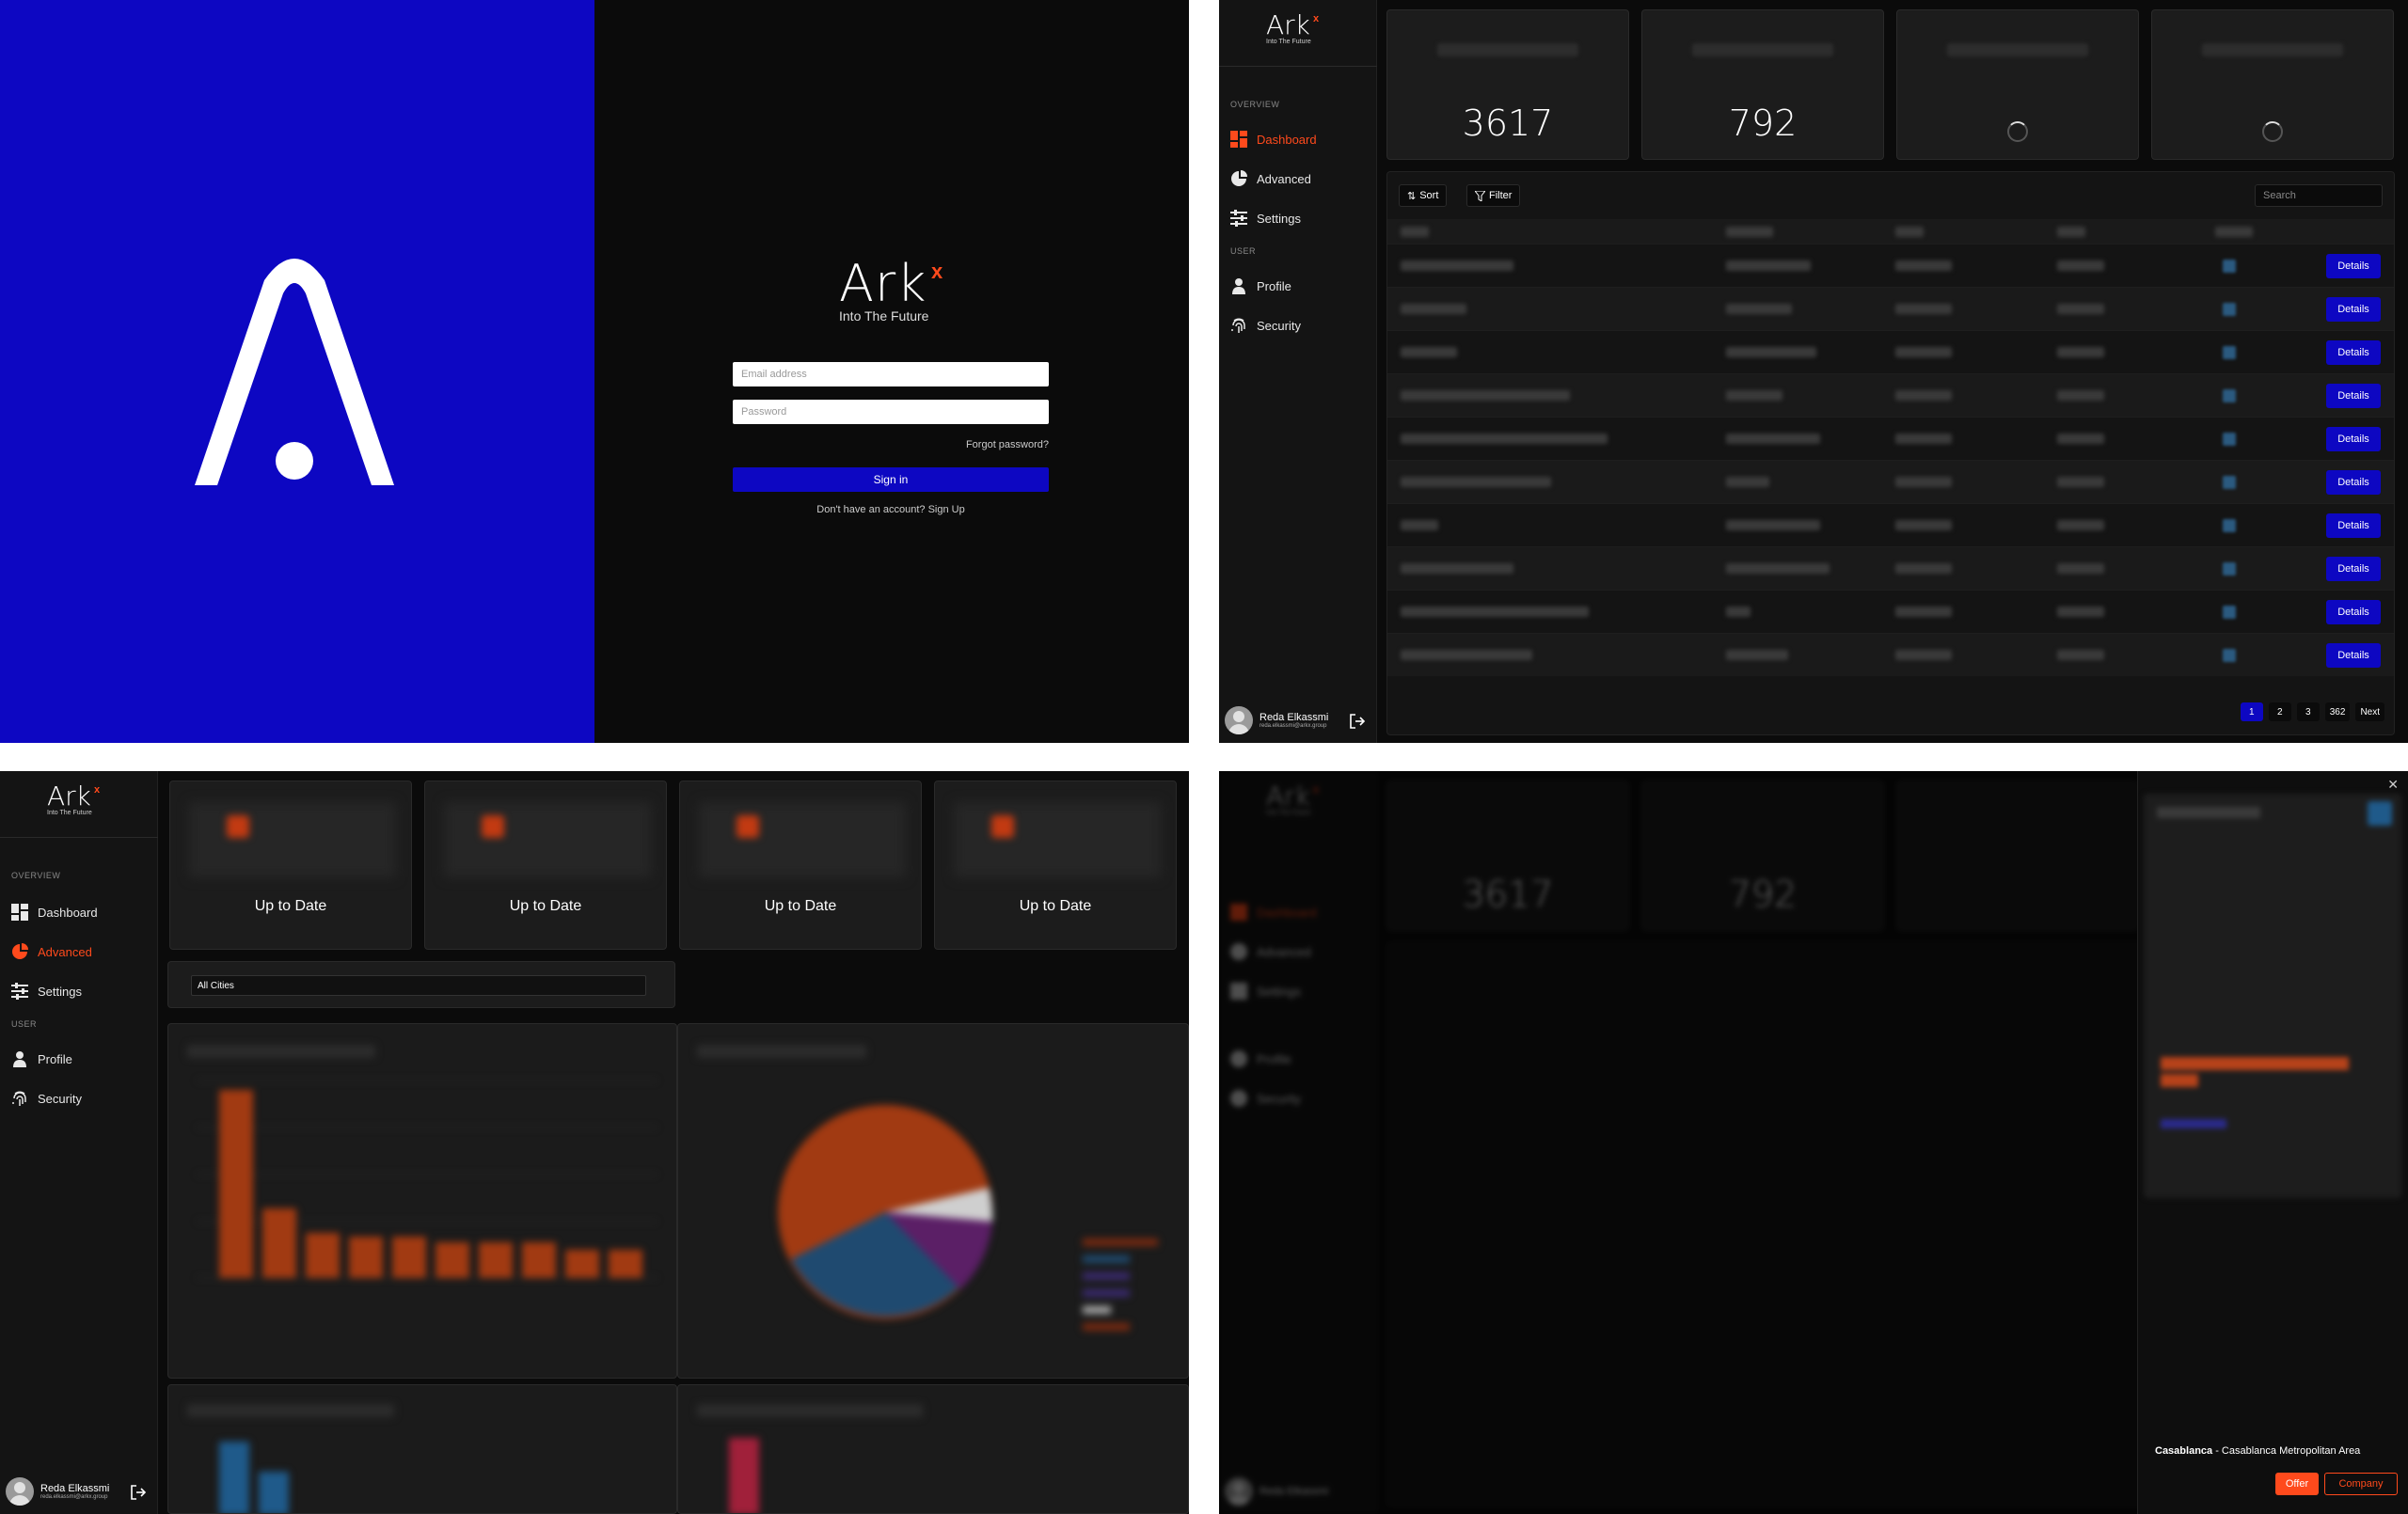 The image size is (2408, 1514). I want to click on secondary-skills-chart-panel, so click(933, 1449).